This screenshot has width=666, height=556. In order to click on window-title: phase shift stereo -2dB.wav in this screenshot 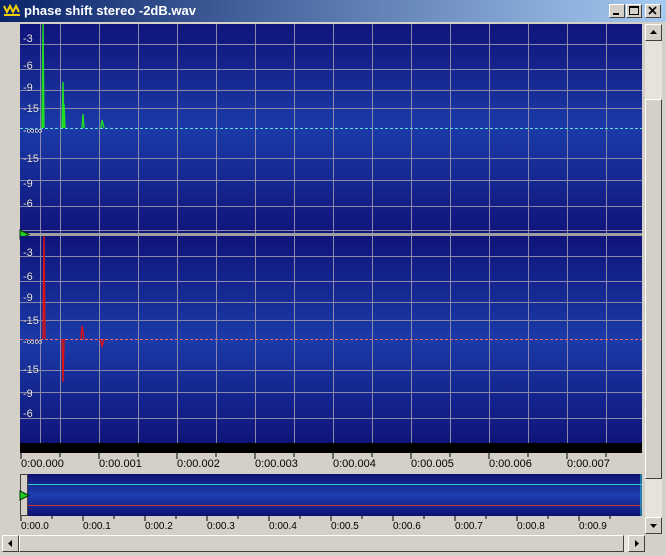, I will do `click(110, 10)`.